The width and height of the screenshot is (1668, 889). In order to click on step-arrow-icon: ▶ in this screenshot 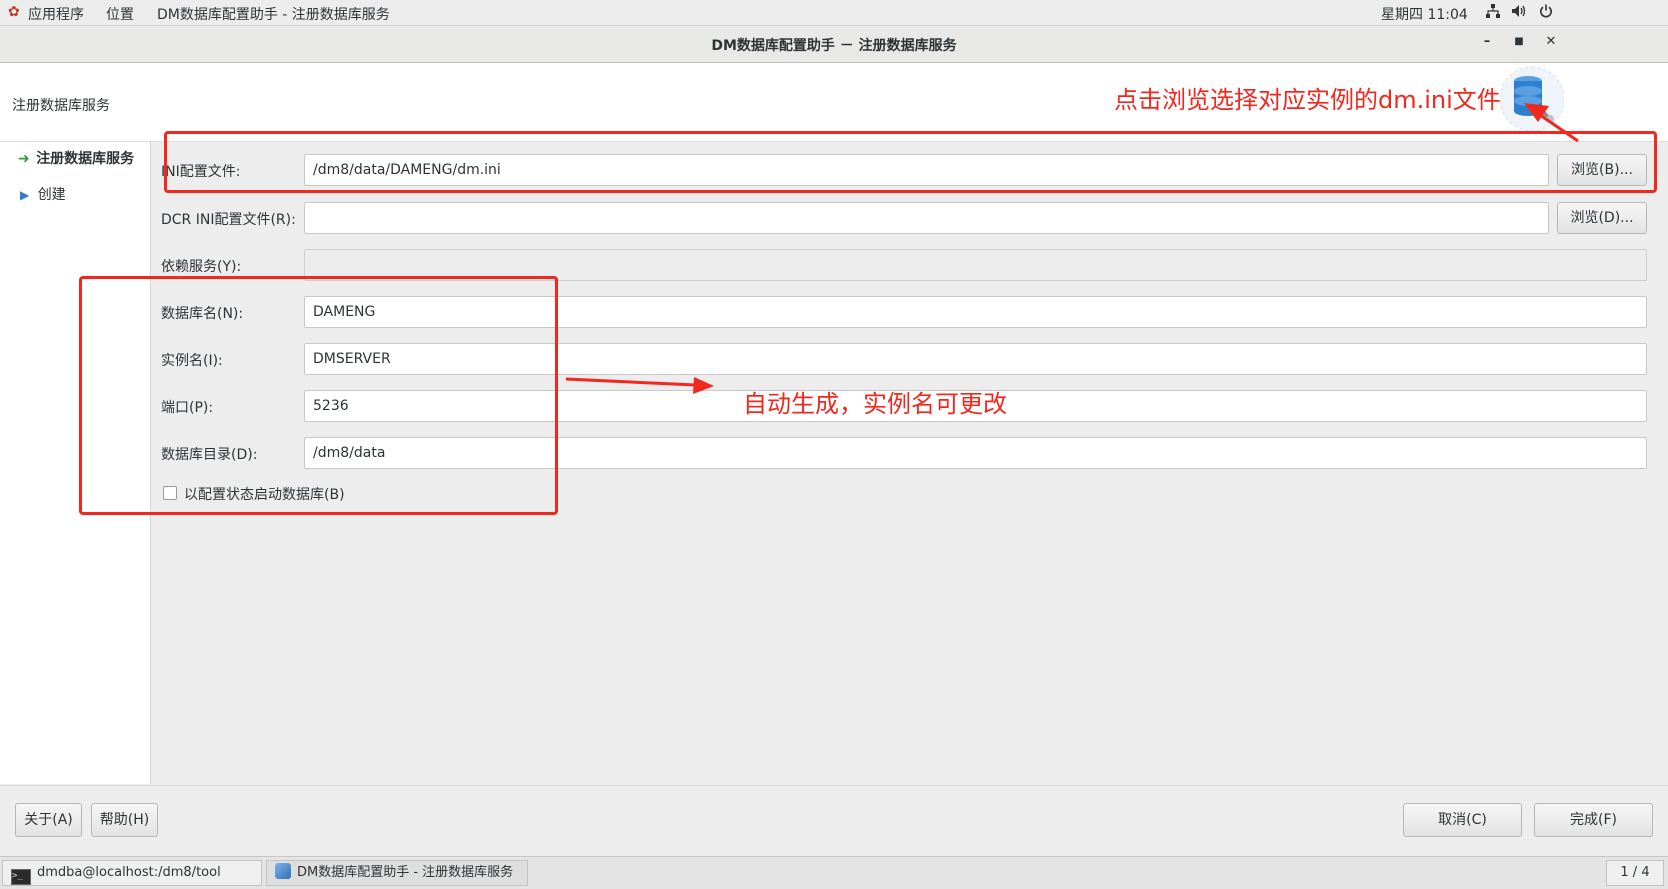, I will do `click(25, 195)`.